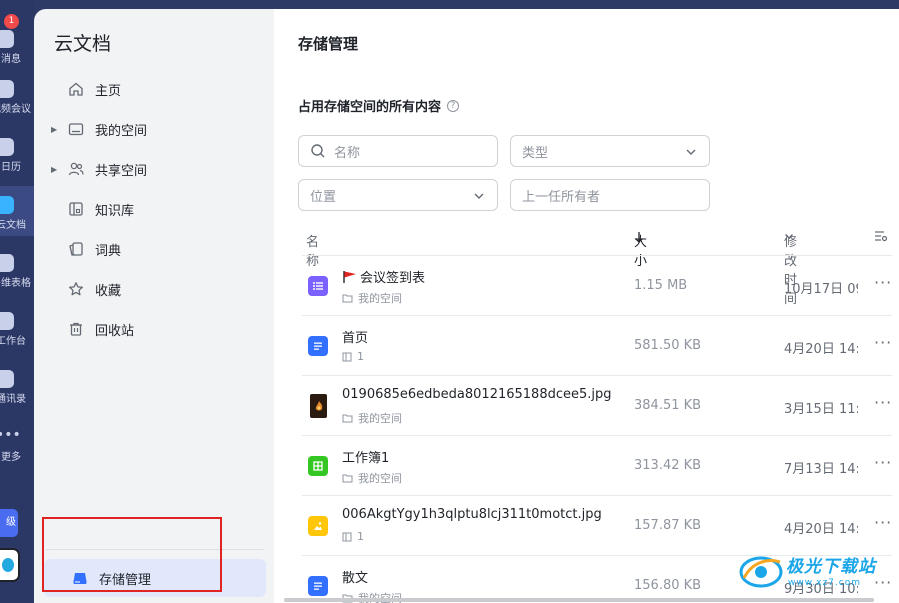  Describe the element at coordinates (392, 276) in the screenshot. I see `file-name: 会议签到表` at that location.